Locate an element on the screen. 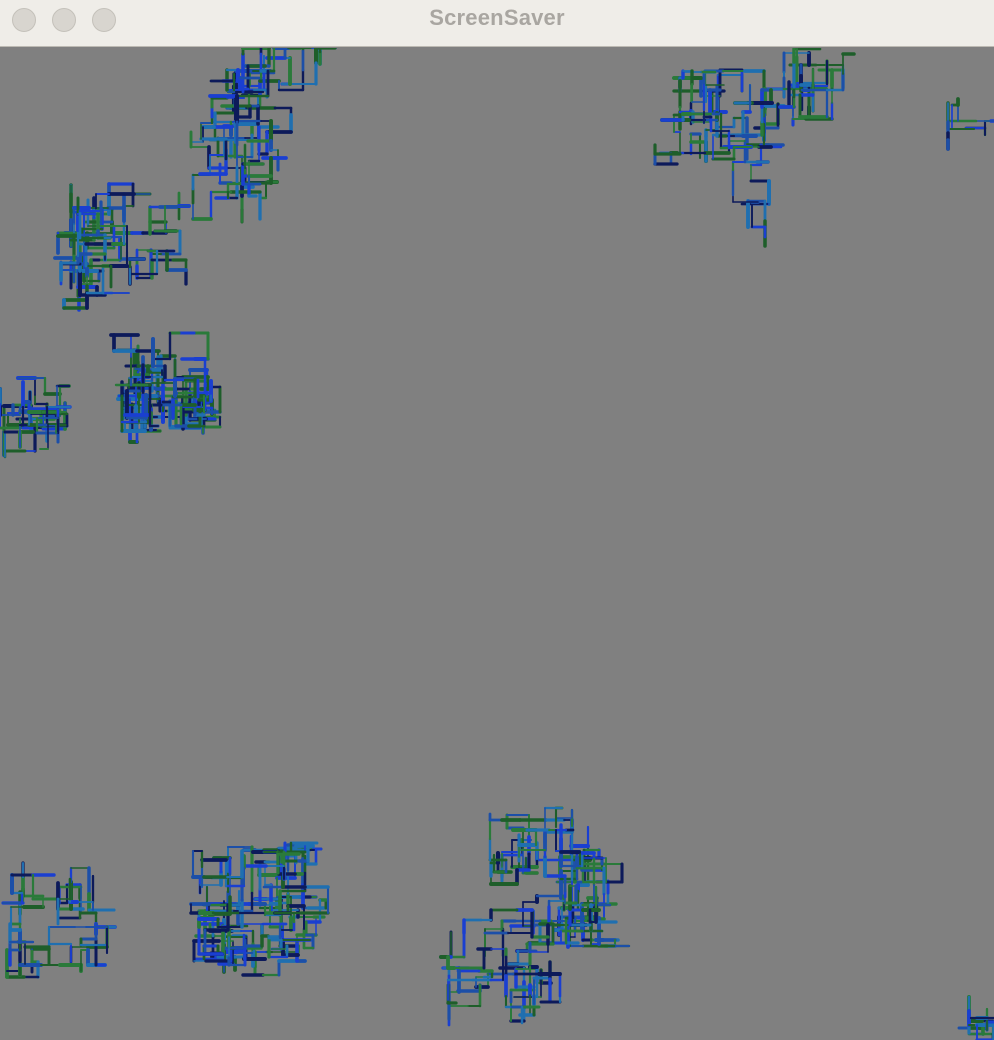 The image size is (994, 1040). window-title: ScreenSaver is located at coordinates (497, 17).